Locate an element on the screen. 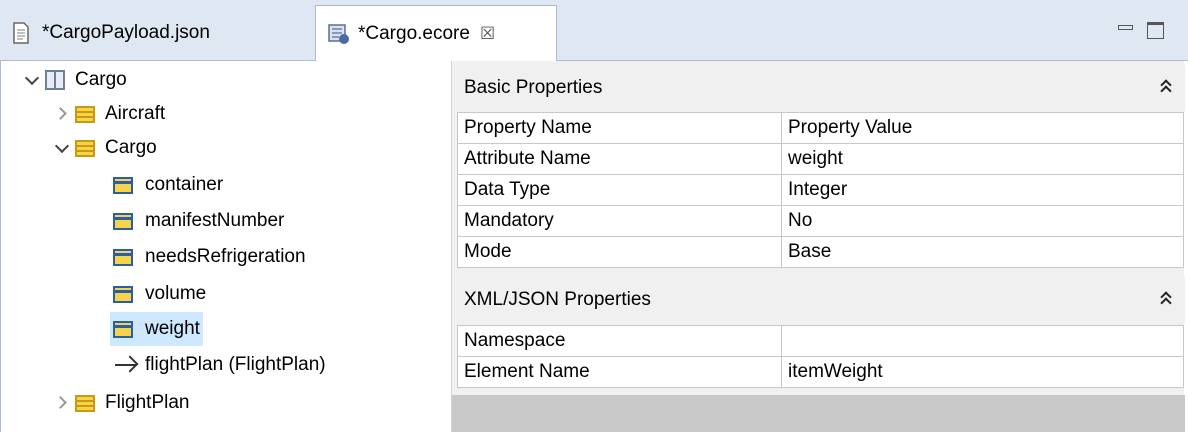 Image resolution: width=1188 pixels, height=434 pixels. table-row: Mandatory No is located at coordinates (820, 221).